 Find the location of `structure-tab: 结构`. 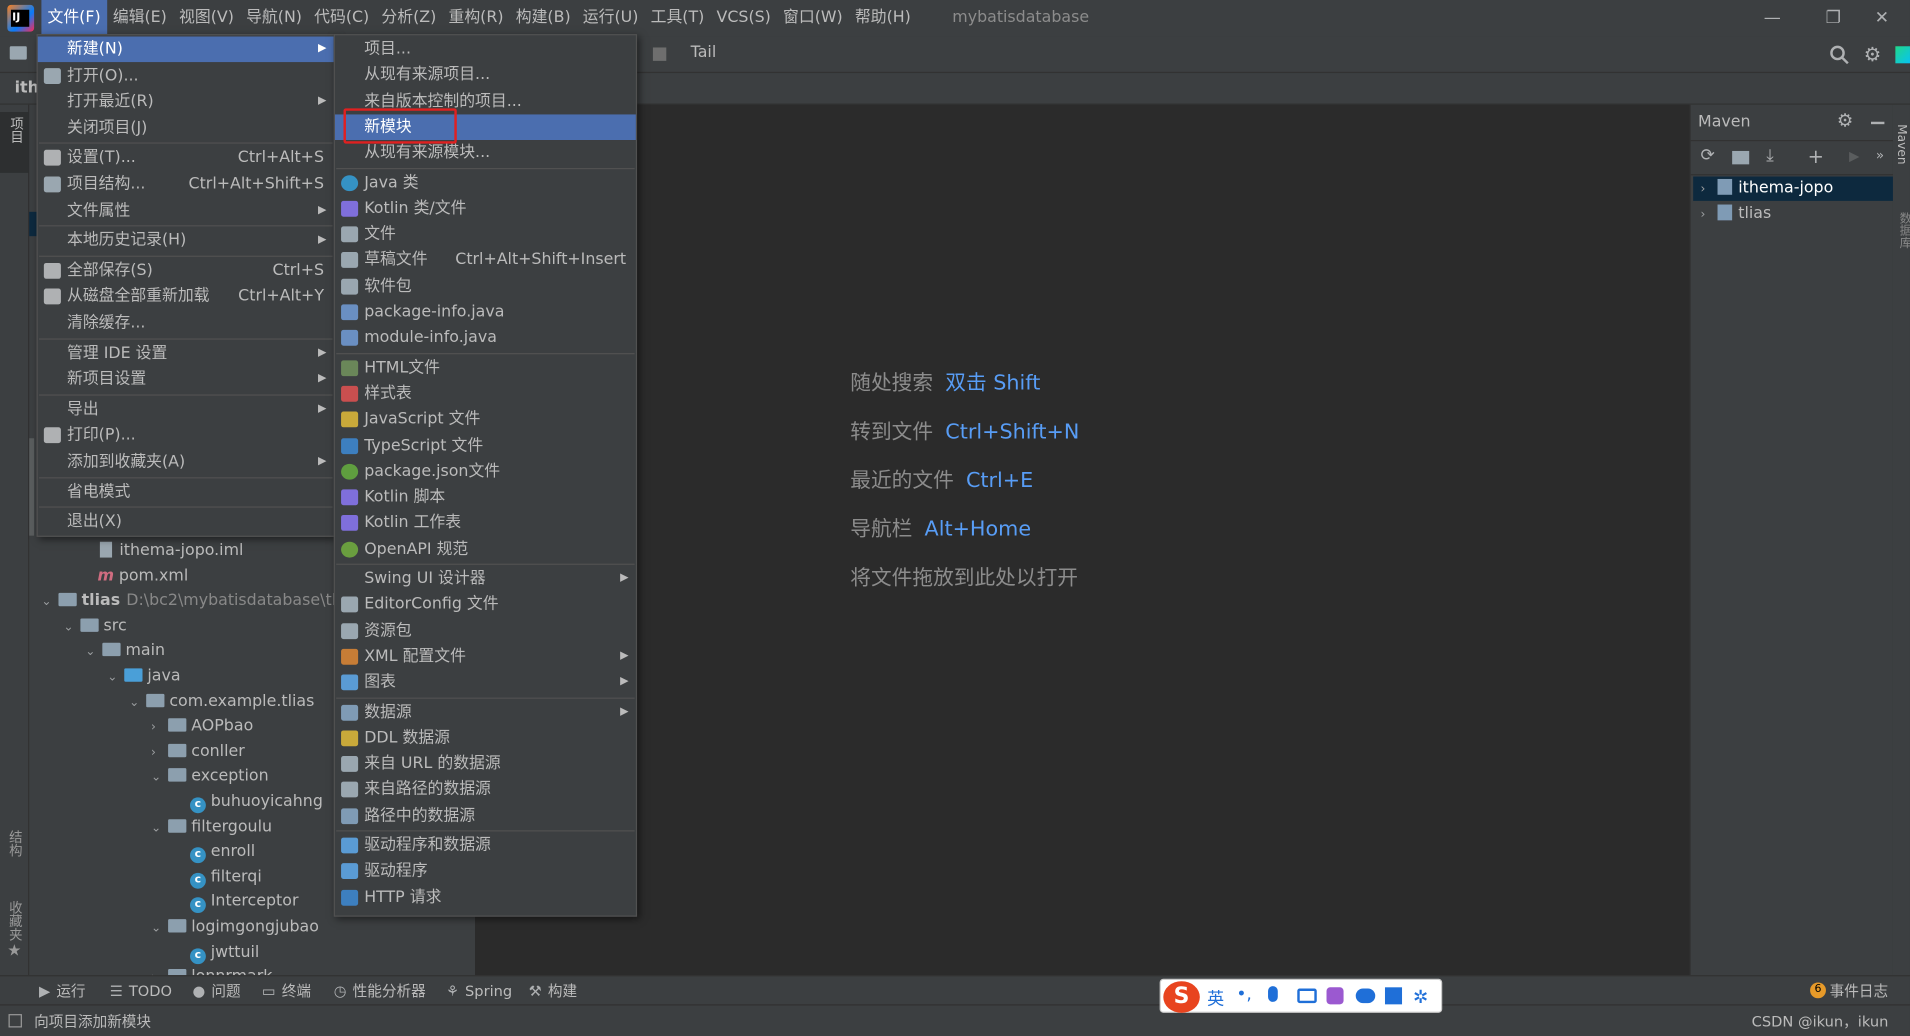

structure-tab: 结构 is located at coordinates (14, 843).